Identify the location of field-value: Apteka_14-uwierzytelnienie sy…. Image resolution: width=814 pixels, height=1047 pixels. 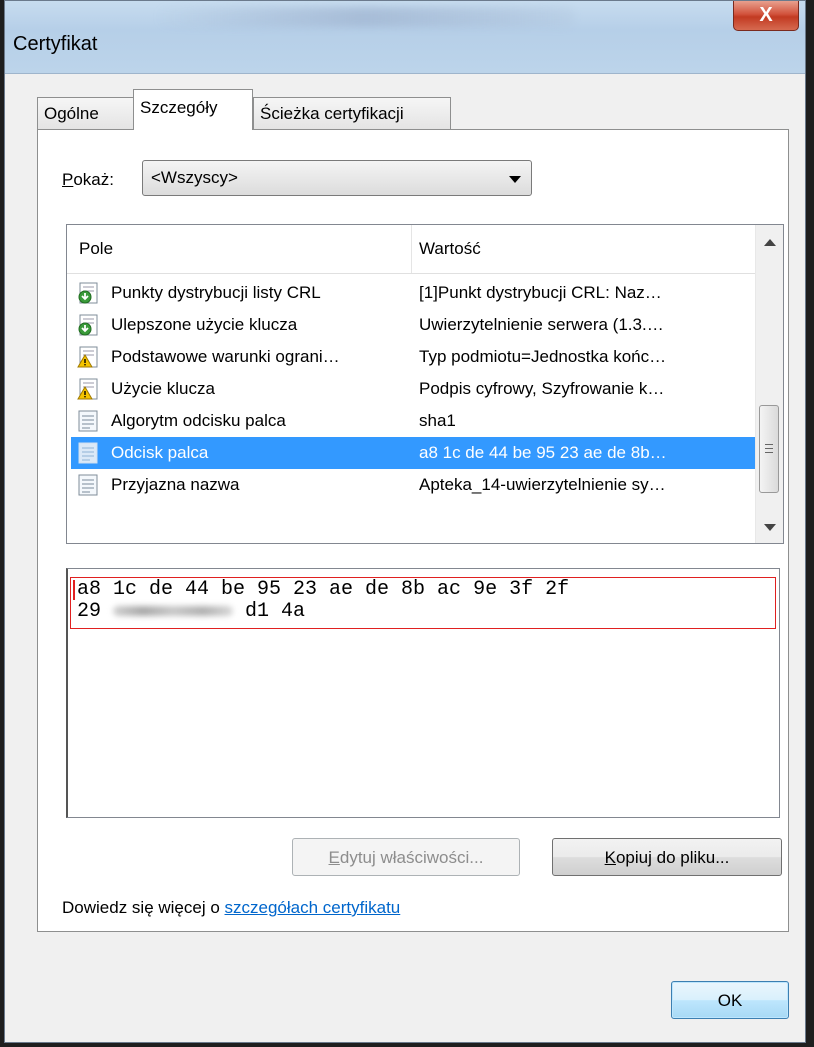
(542, 484).